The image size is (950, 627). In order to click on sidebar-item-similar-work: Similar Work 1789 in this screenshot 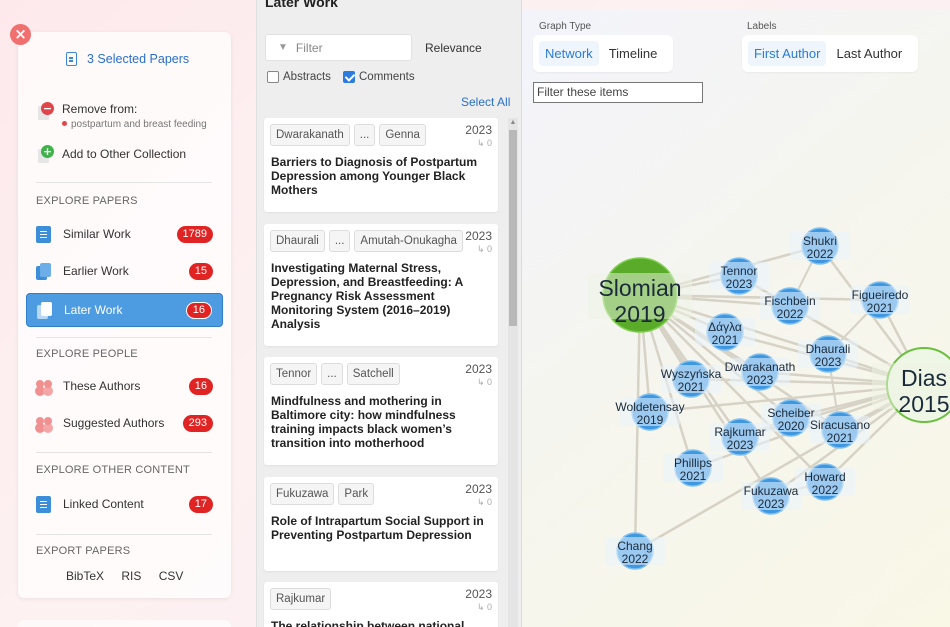, I will do `click(124, 234)`.